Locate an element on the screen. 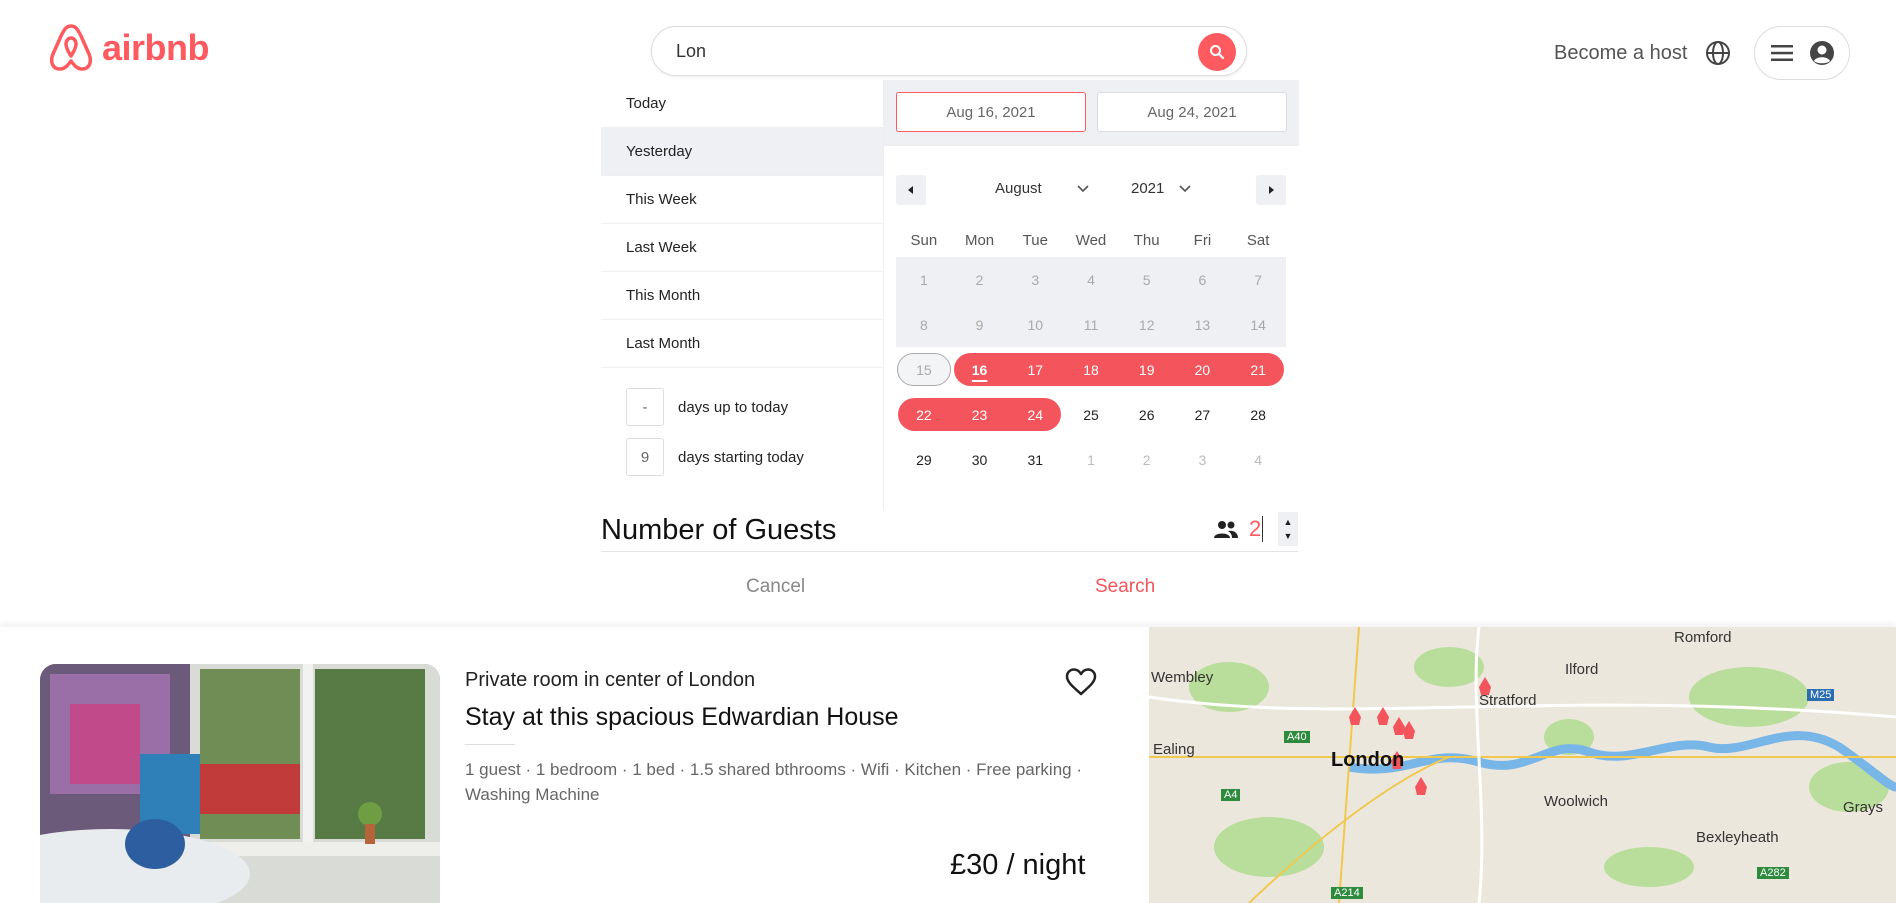 The image size is (1896, 903). stepper-up-icon: ▲ is located at coordinates (1288, 522).